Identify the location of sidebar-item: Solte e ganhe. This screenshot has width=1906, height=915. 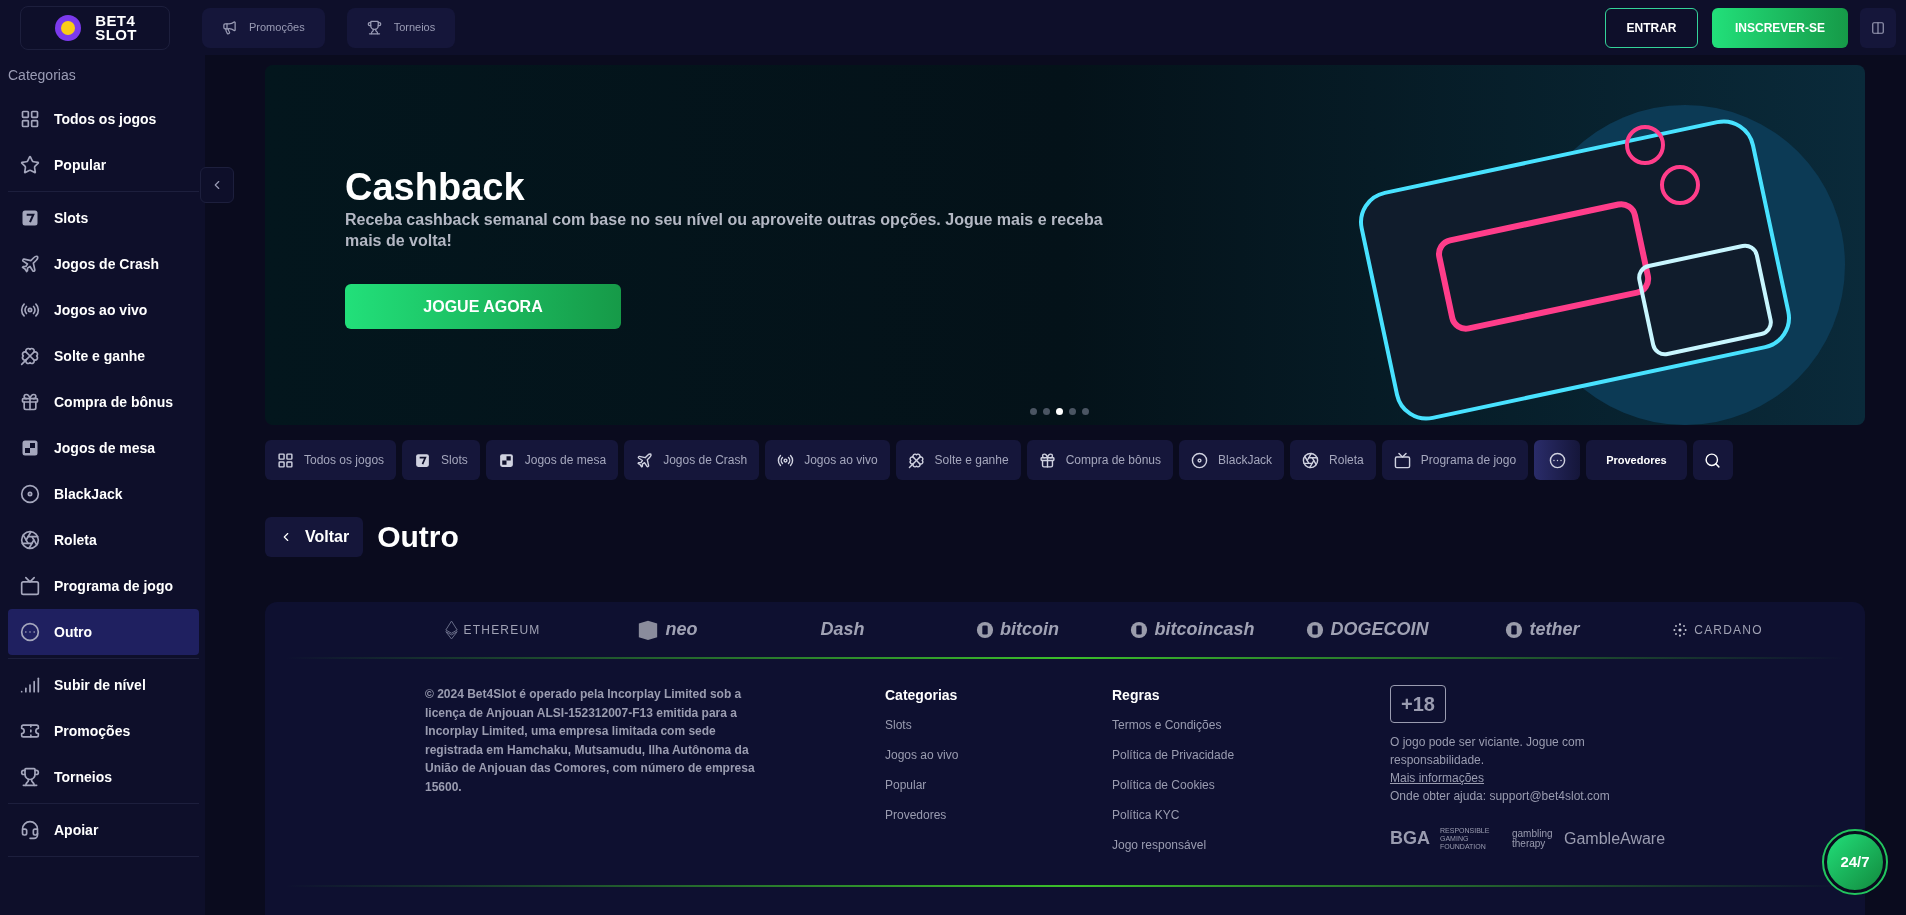
(103, 356).